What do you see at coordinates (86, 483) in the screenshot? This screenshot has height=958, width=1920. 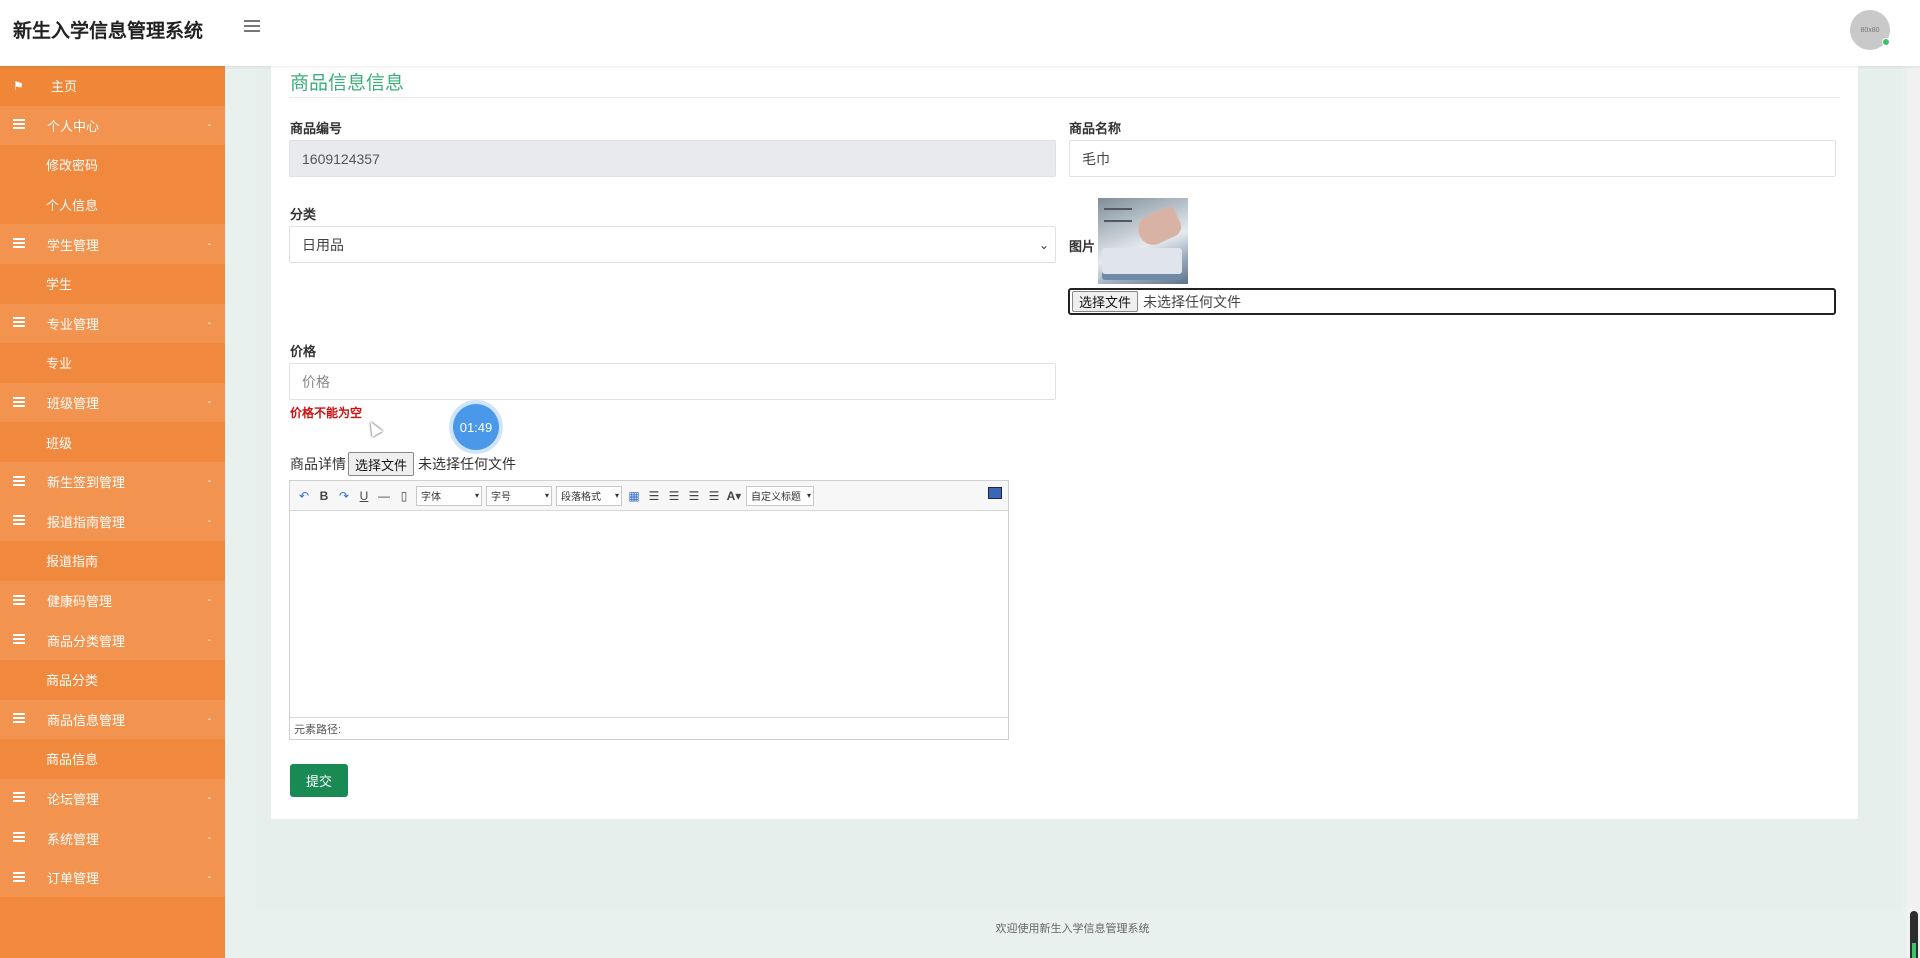 I see `sidebar-item-label: 新生签到管理` at bounding box center [86, 483].